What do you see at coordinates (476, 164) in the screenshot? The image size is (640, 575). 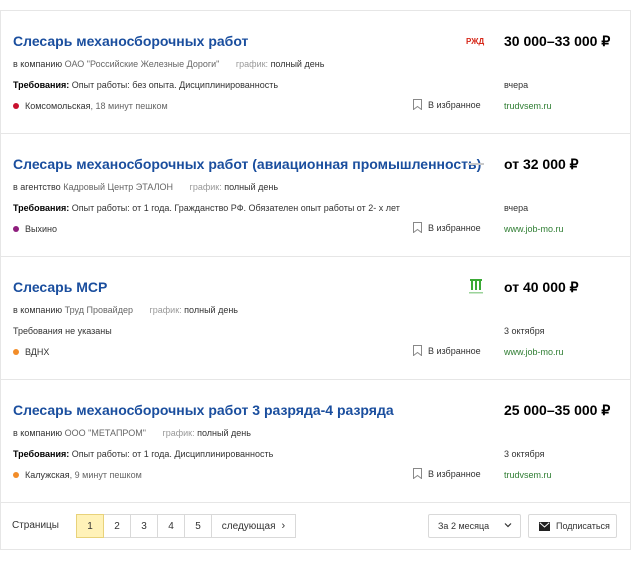 I see `etalon-logo-icon` at bounding box center [476, 164].